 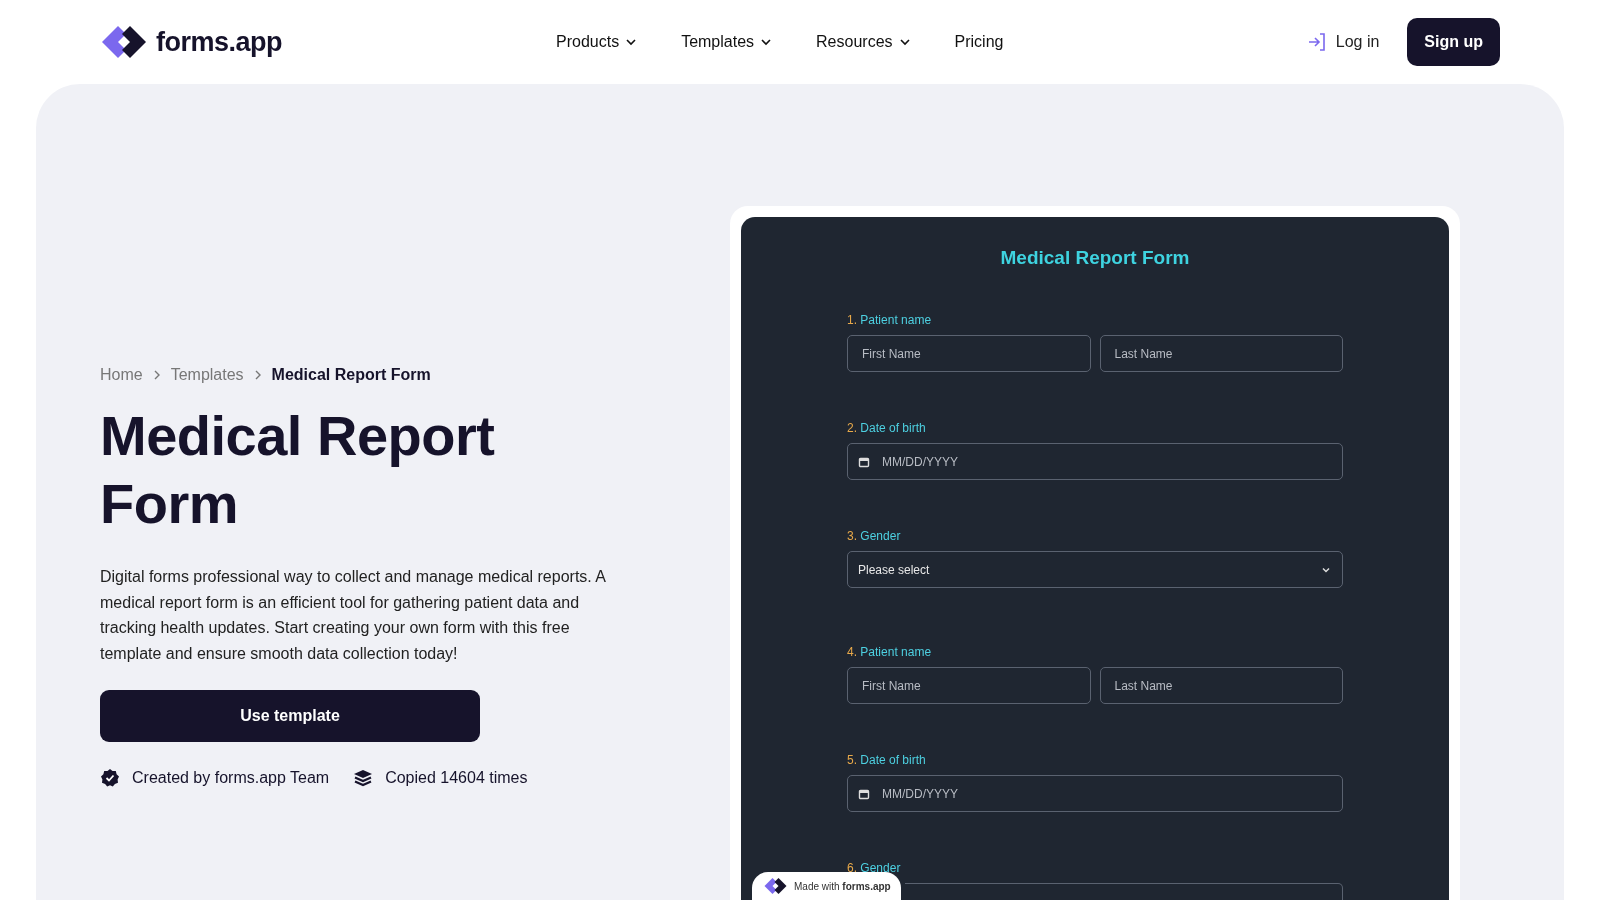 I want to click on question-label: 3. Gender, so click(x=874, y=536).